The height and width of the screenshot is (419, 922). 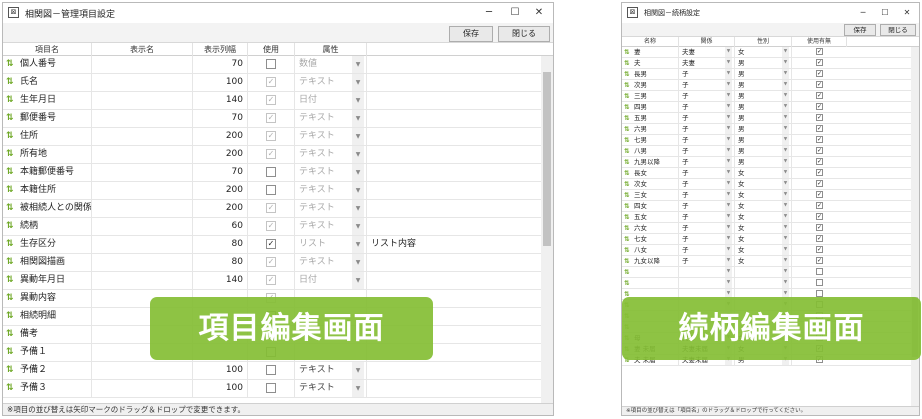 I want to click on table-row: ⇅ 氏名 100 ✓ テキスト ▼, so click(x=272, y=83).